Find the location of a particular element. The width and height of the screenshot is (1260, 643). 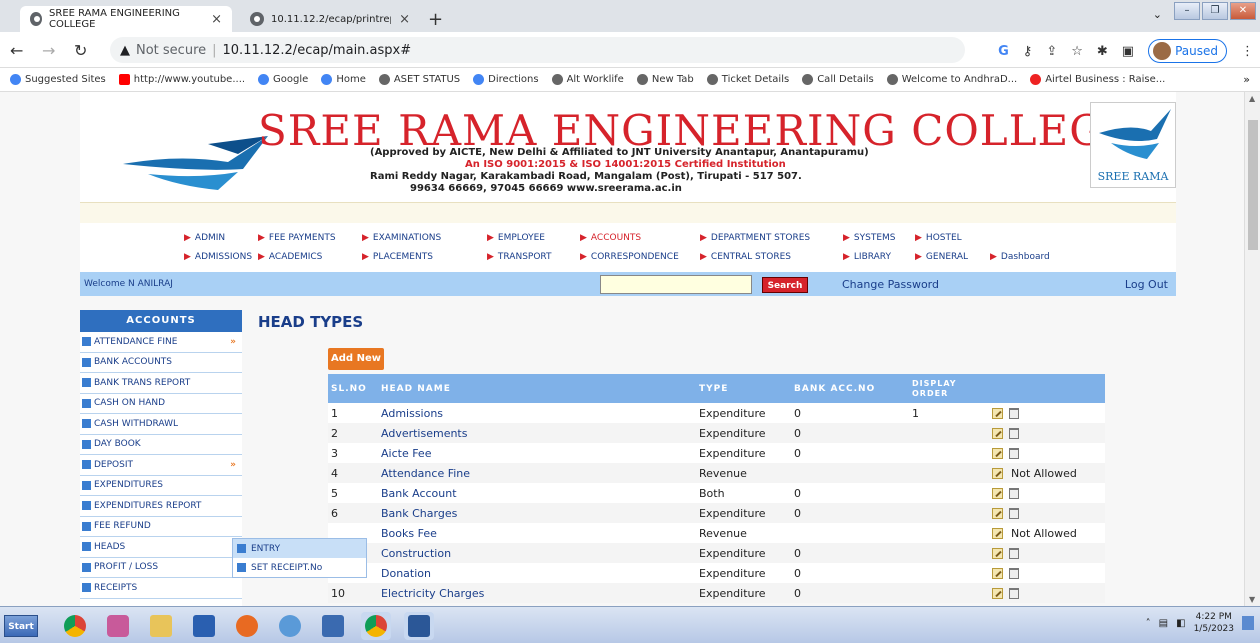

cell-head-name: Admissions is located at coordinates (537, 413).